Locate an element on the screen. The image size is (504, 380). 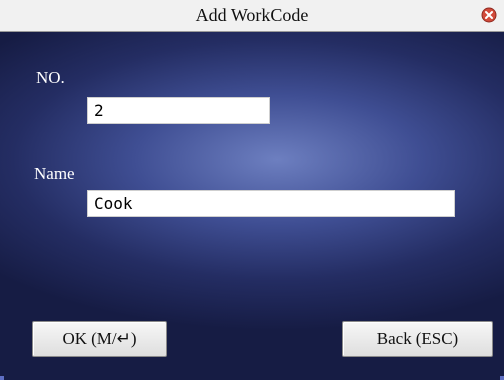
ok-button-key: (M/↵) is located at coordinates (114, 338).